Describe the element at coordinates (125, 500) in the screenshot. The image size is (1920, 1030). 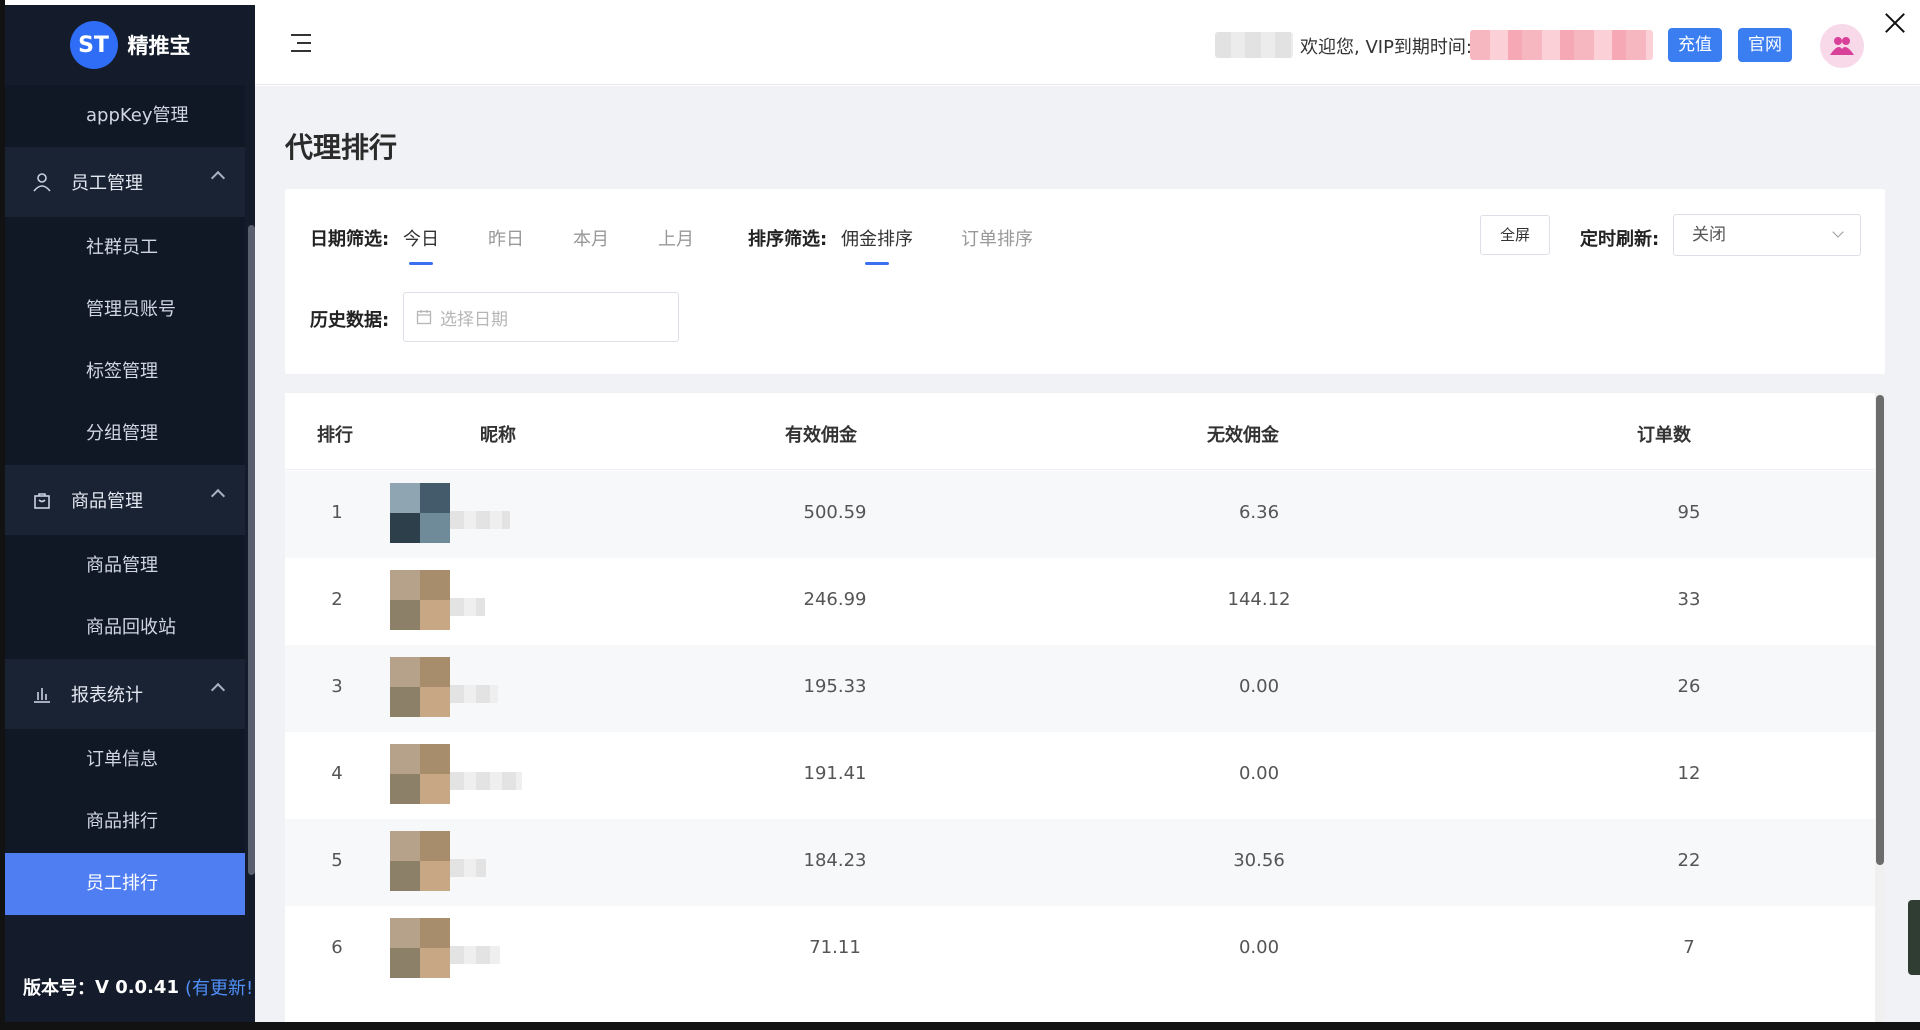
I see `sidebar-item-6-group: 商品管理` at that location.